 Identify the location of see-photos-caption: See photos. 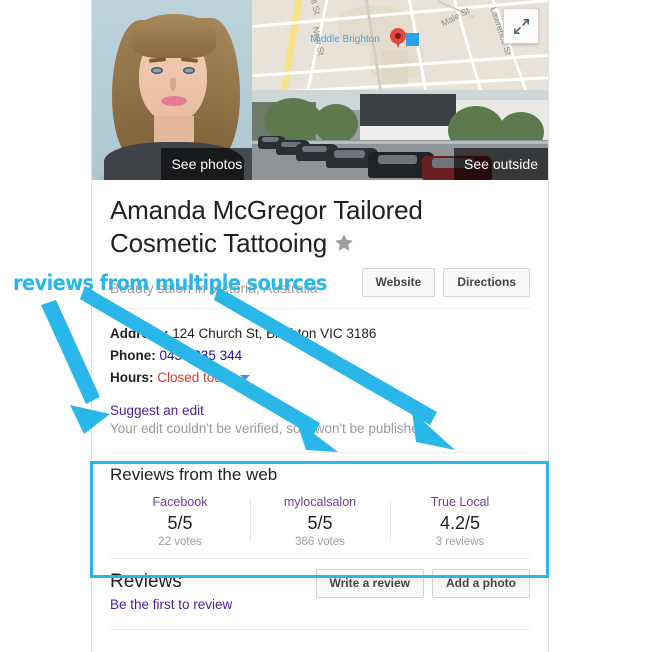
(207, 164).